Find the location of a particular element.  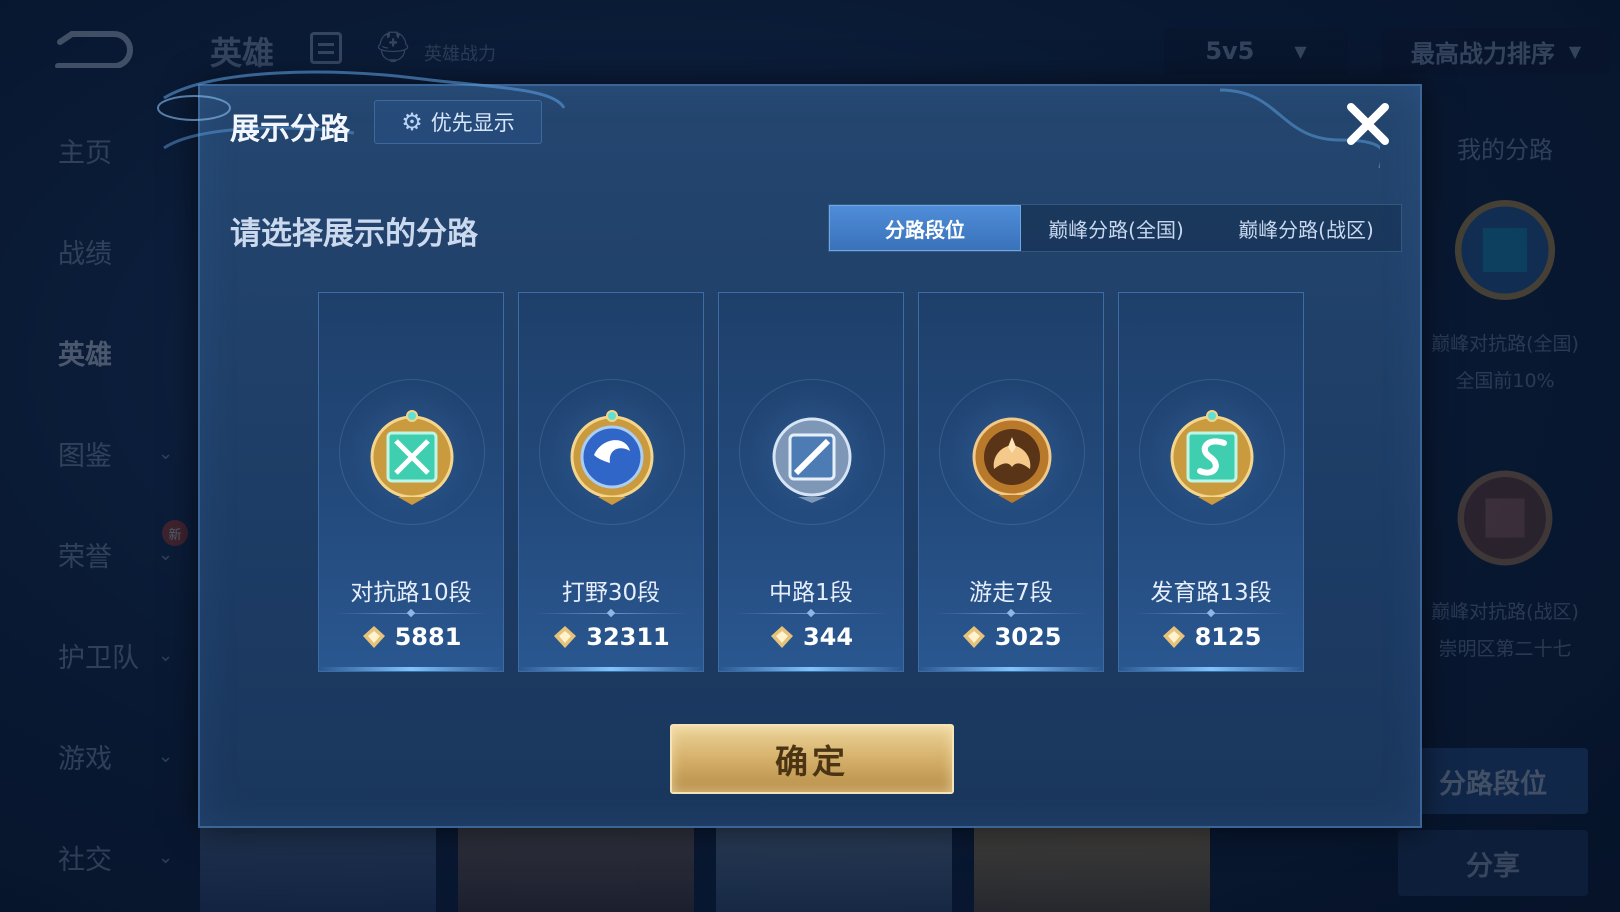

arrow-emblem-icon is located at coordinates (1212, 457).